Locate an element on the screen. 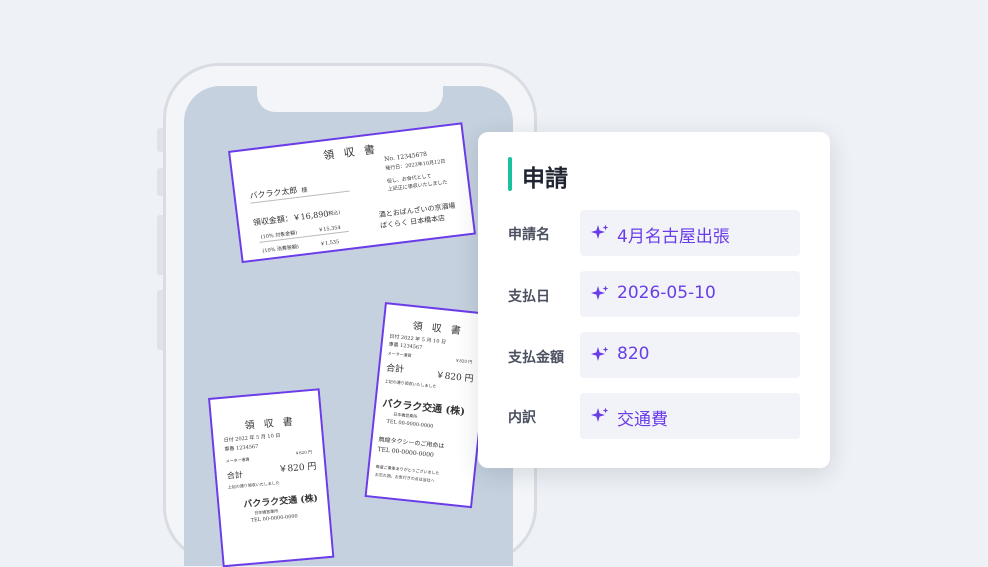 The height and width of the screenshot is (567, 988). receipt-office: 日本橋営業所 is located at coordinates (405, 415).